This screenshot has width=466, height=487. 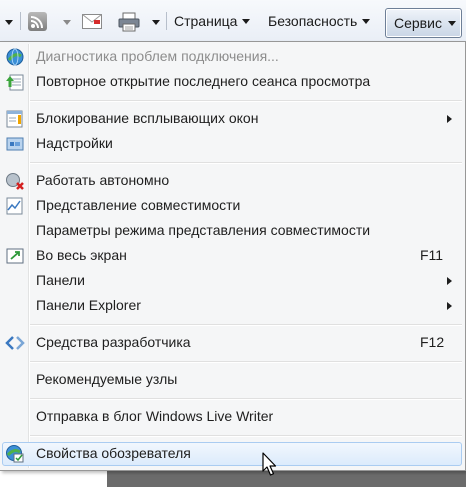 I want to click on addons-icon, so click(x=15, y=144).